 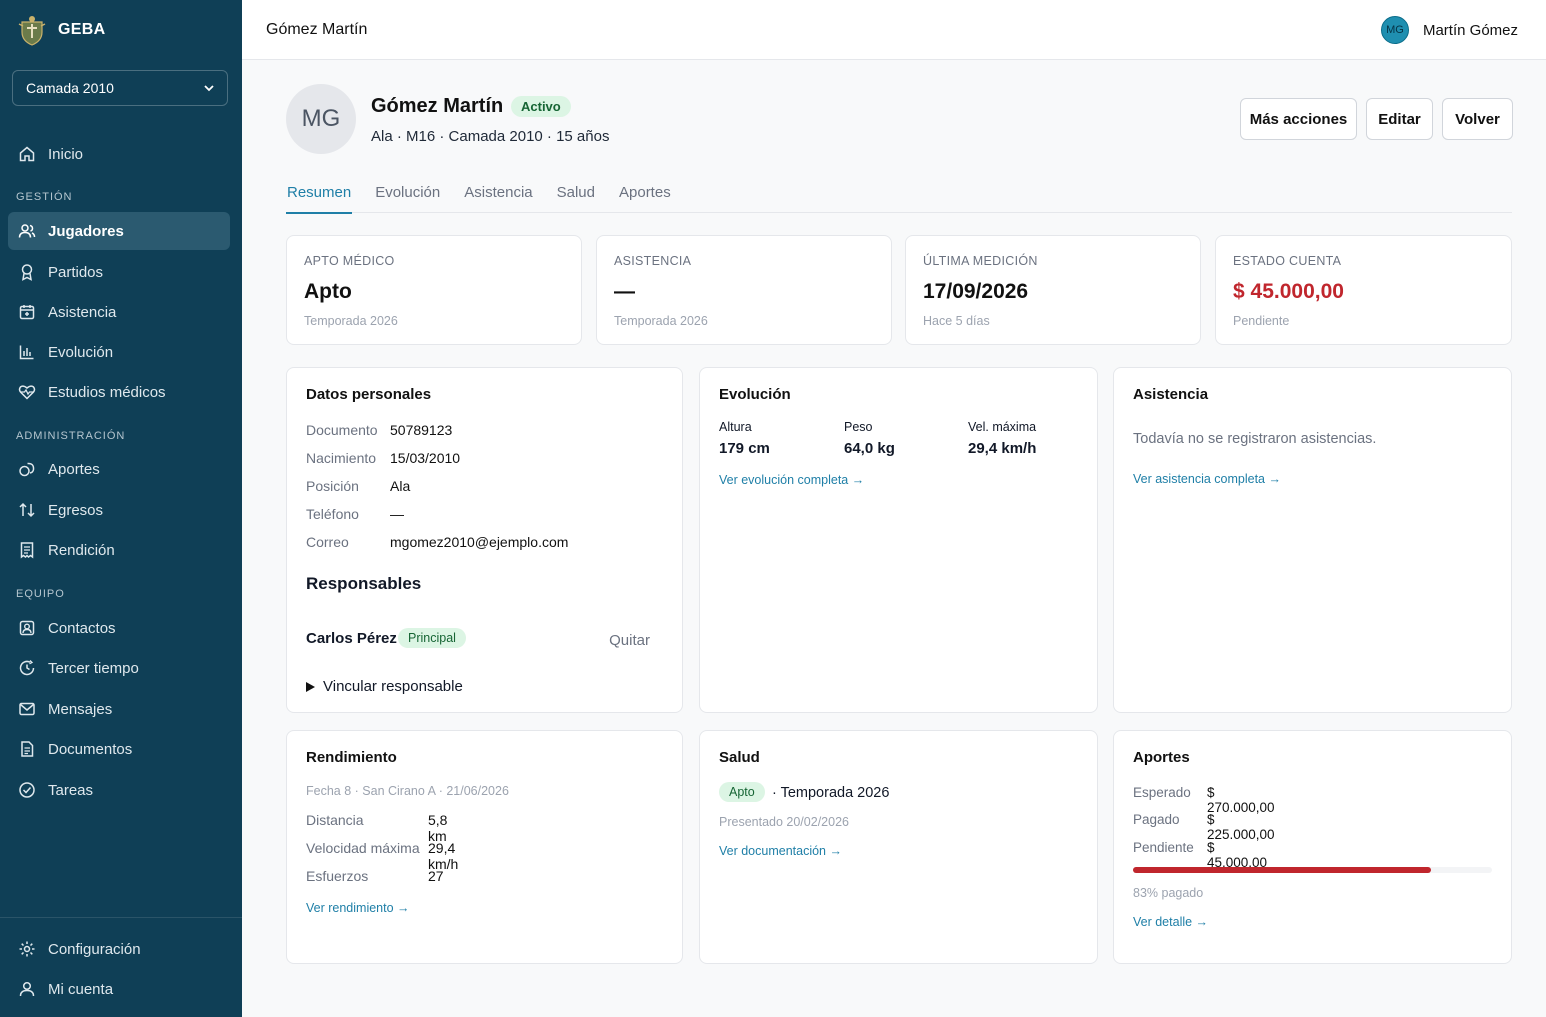 I want to click on sidebar-item-tercer-tiempo: Tercer tiempo, so click(x=119, y=668).